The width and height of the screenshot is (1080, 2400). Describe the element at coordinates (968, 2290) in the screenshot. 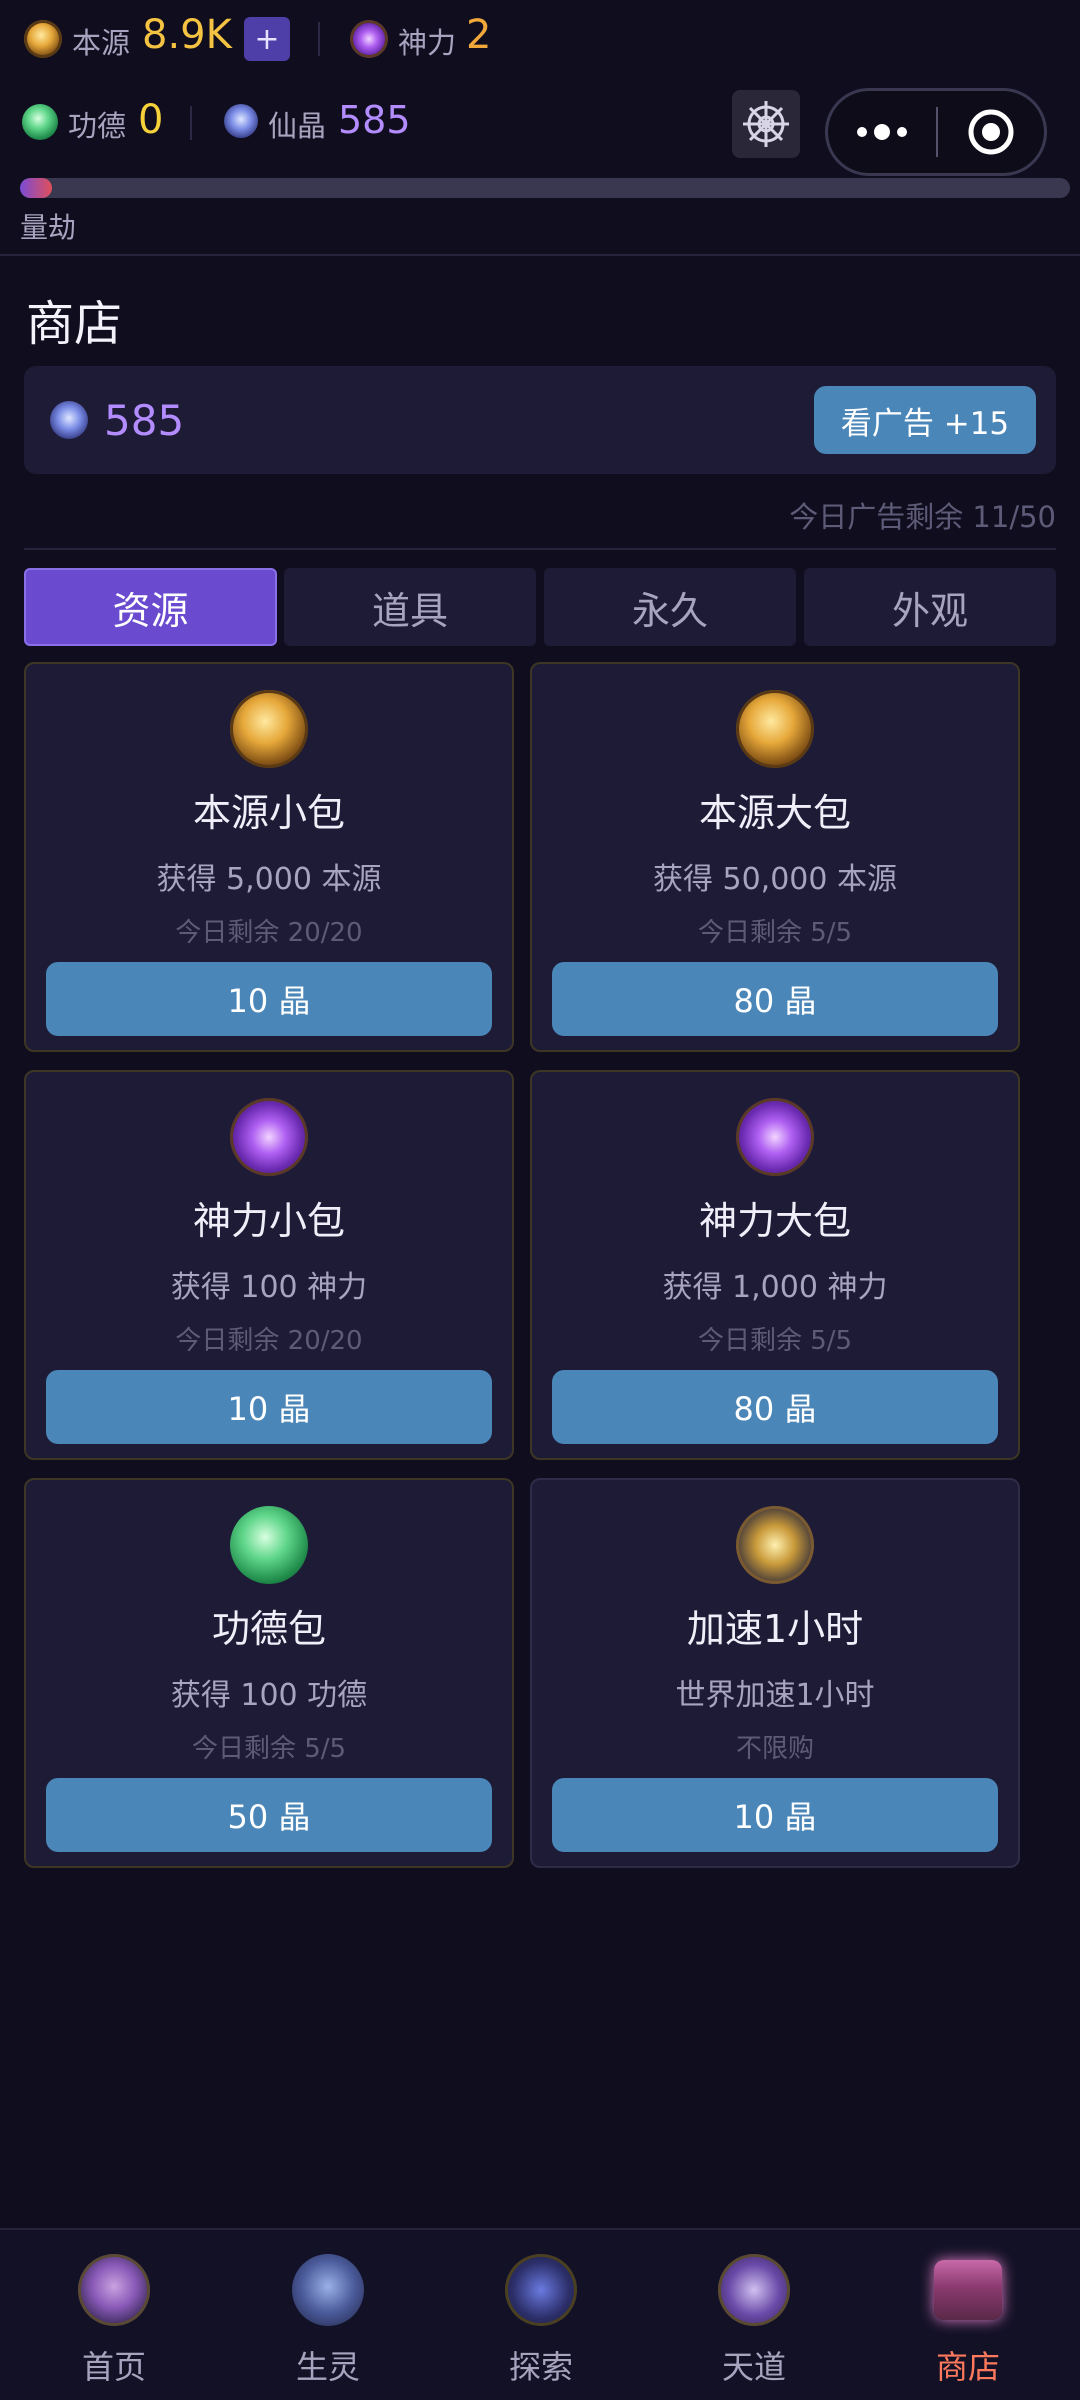

I see `treasure-chest-icon` at that location.